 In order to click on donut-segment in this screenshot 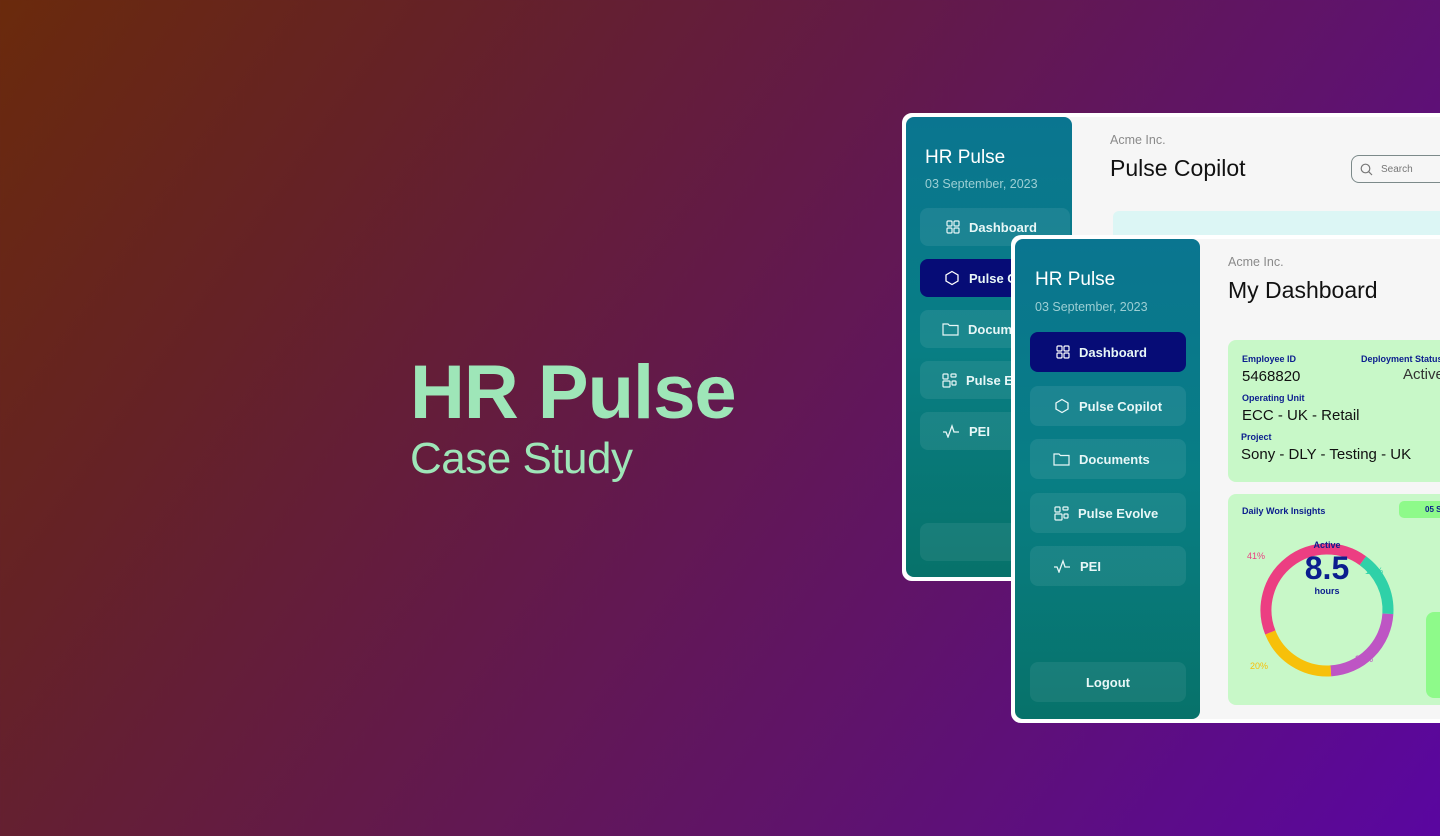, I will do `click(1298, 653)`.